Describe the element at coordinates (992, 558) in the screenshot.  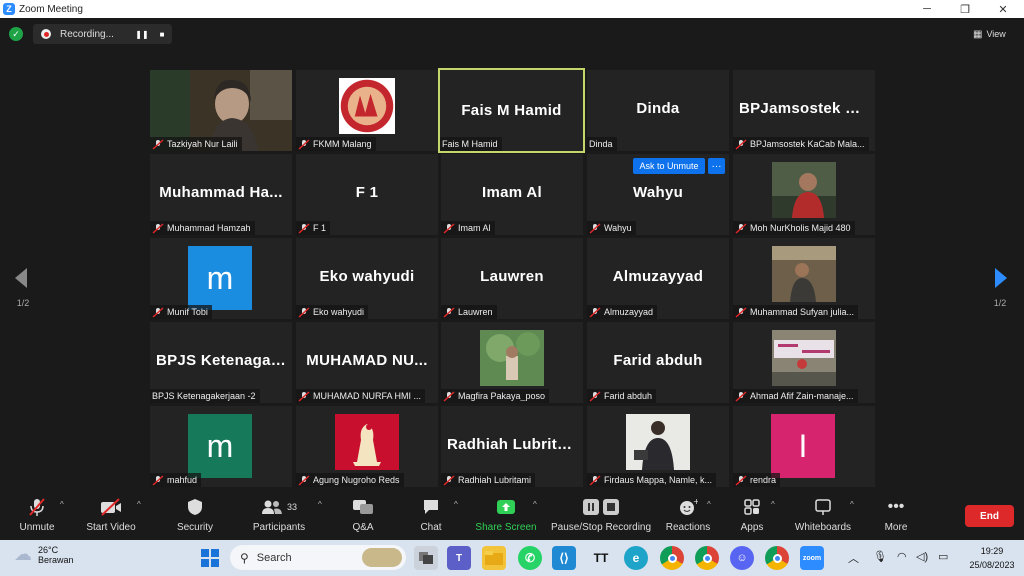
I see `system-clock: 19:29 25/08/2023` at that location.